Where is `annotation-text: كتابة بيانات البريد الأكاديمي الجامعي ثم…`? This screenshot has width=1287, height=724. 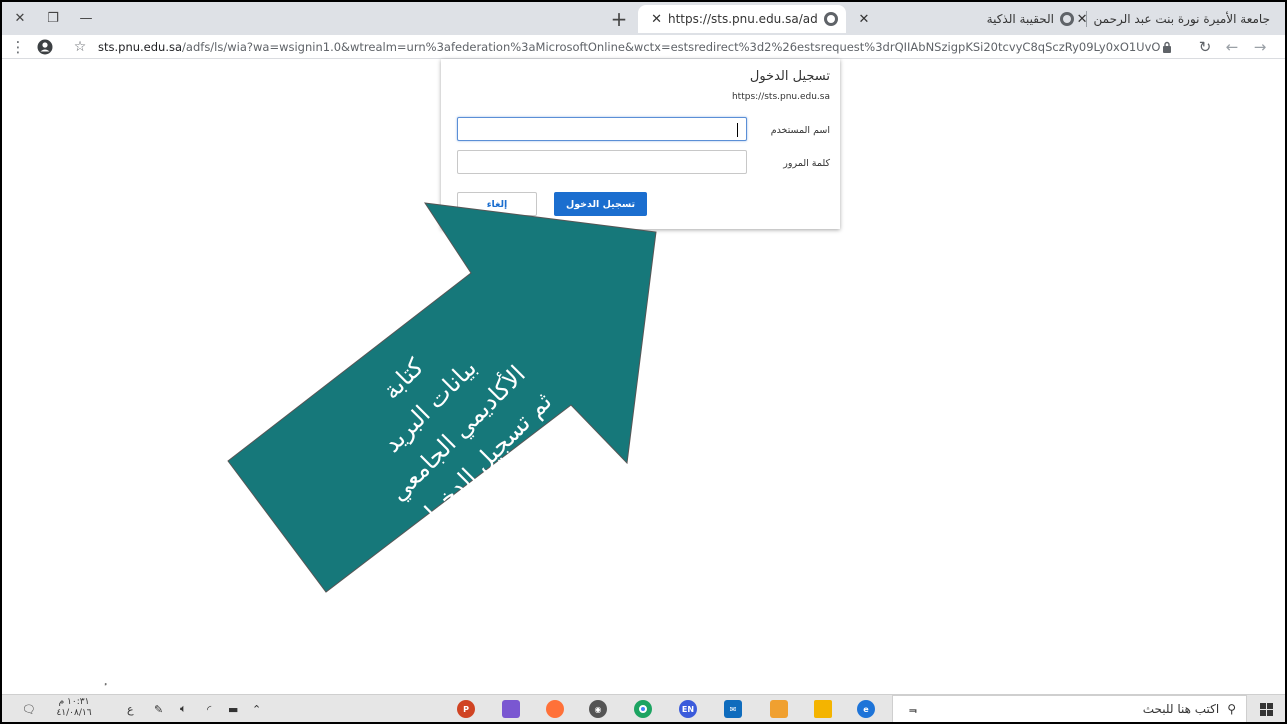
annotation-text: كتابة بيانات البريد الأكاديمي الجامعي ثم… is located at coordinates (444, 419).